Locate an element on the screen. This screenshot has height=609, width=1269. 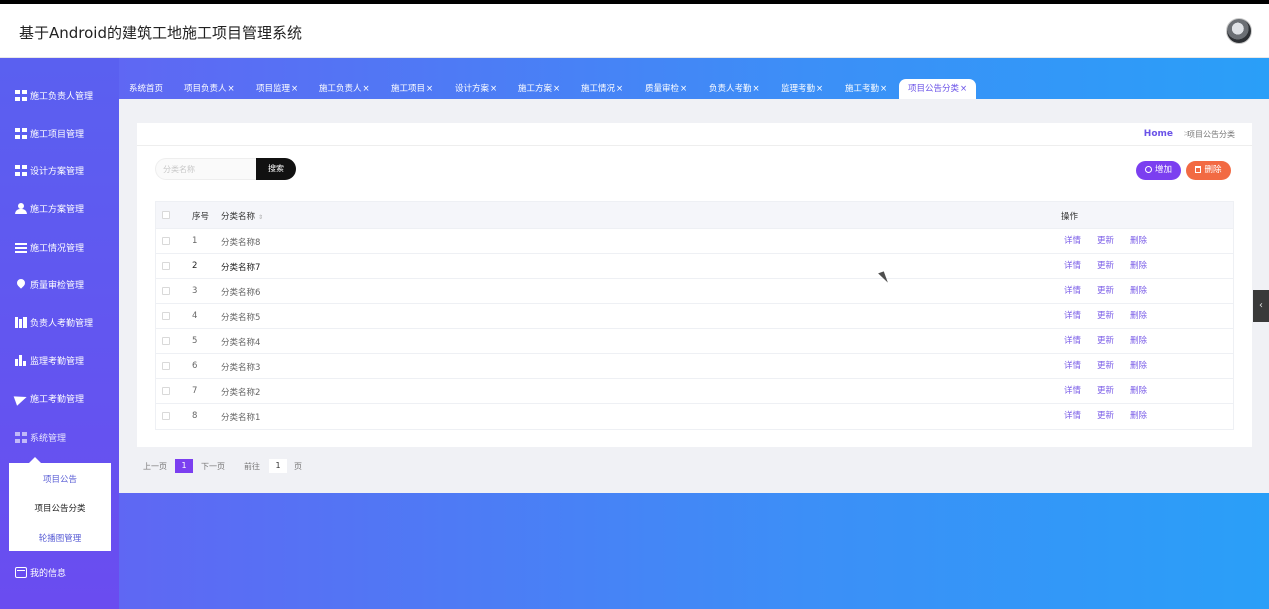
tab-project-leader: 项目负责人× is located at coordinates (209, 89).